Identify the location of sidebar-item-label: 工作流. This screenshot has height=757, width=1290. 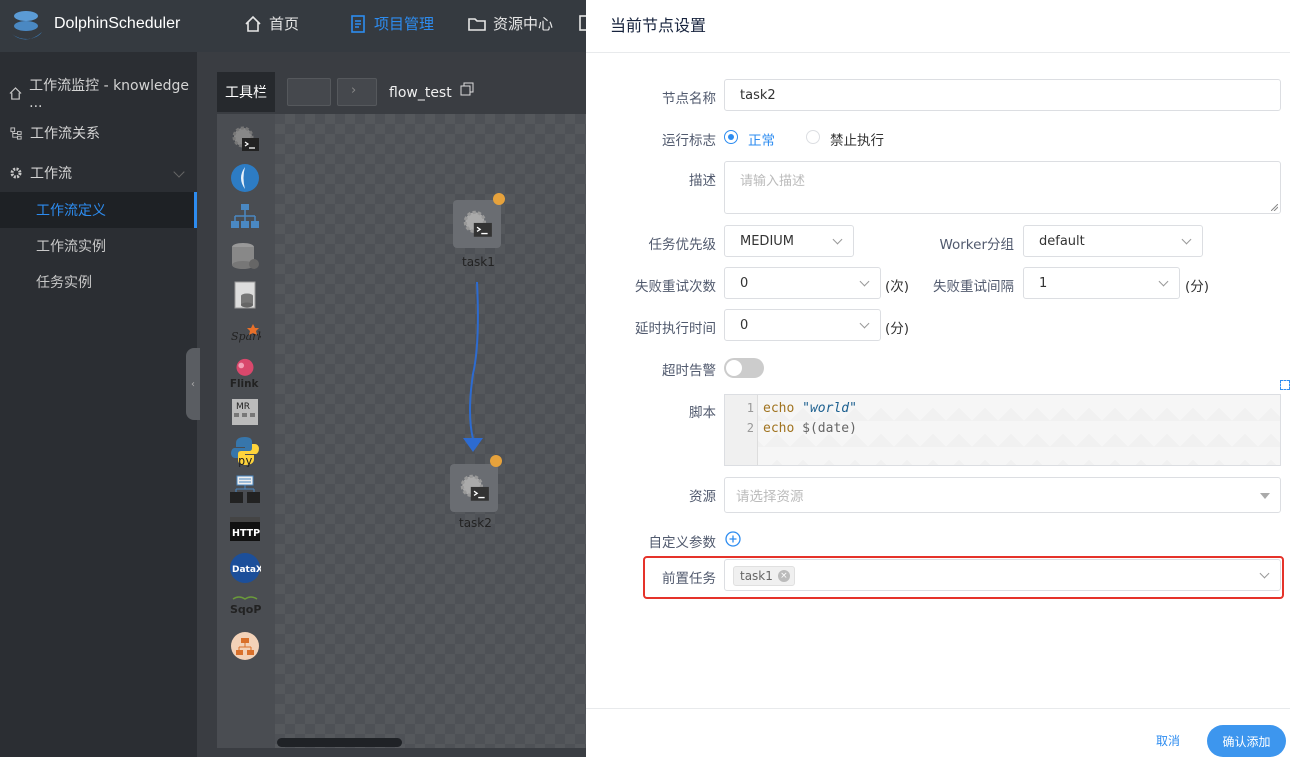
(51, 174).